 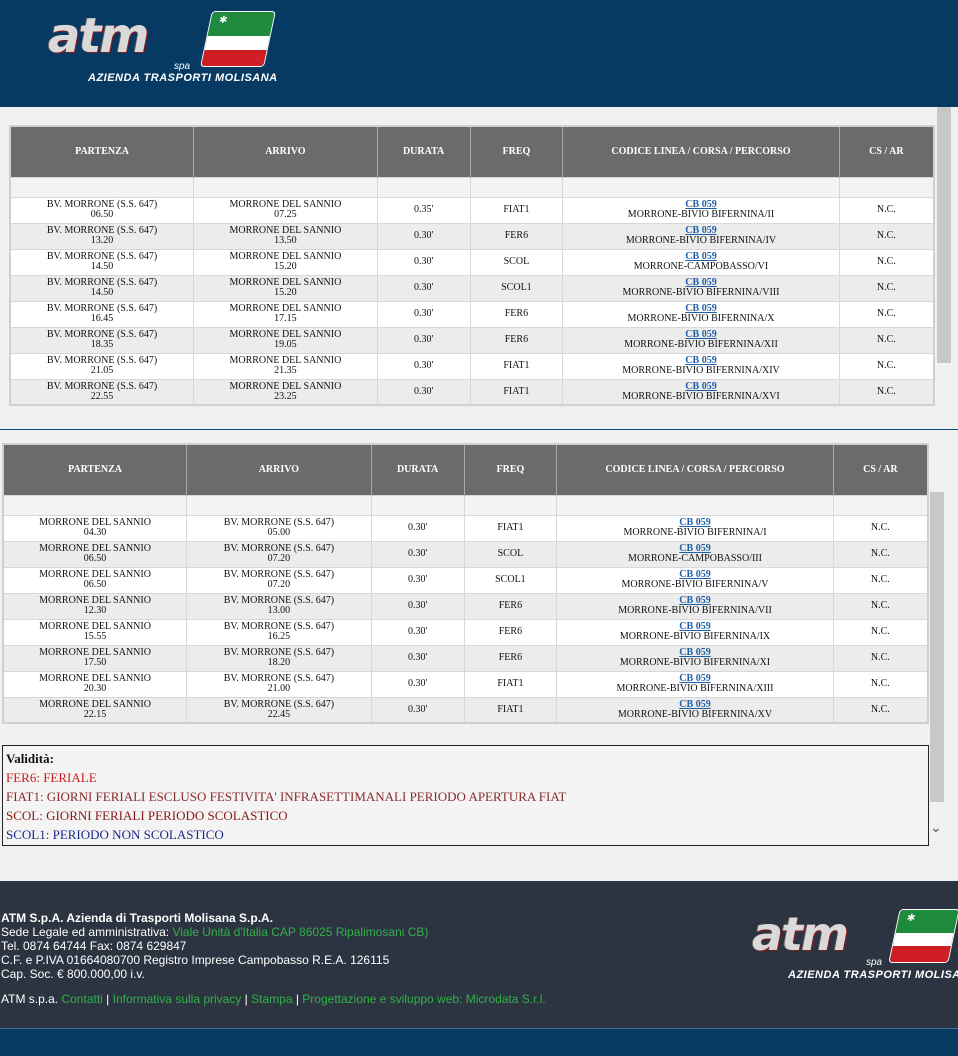 I want to click on arrival-cell: MORRONE DEL SANNIO 19.05, so click(x=285, y=340).